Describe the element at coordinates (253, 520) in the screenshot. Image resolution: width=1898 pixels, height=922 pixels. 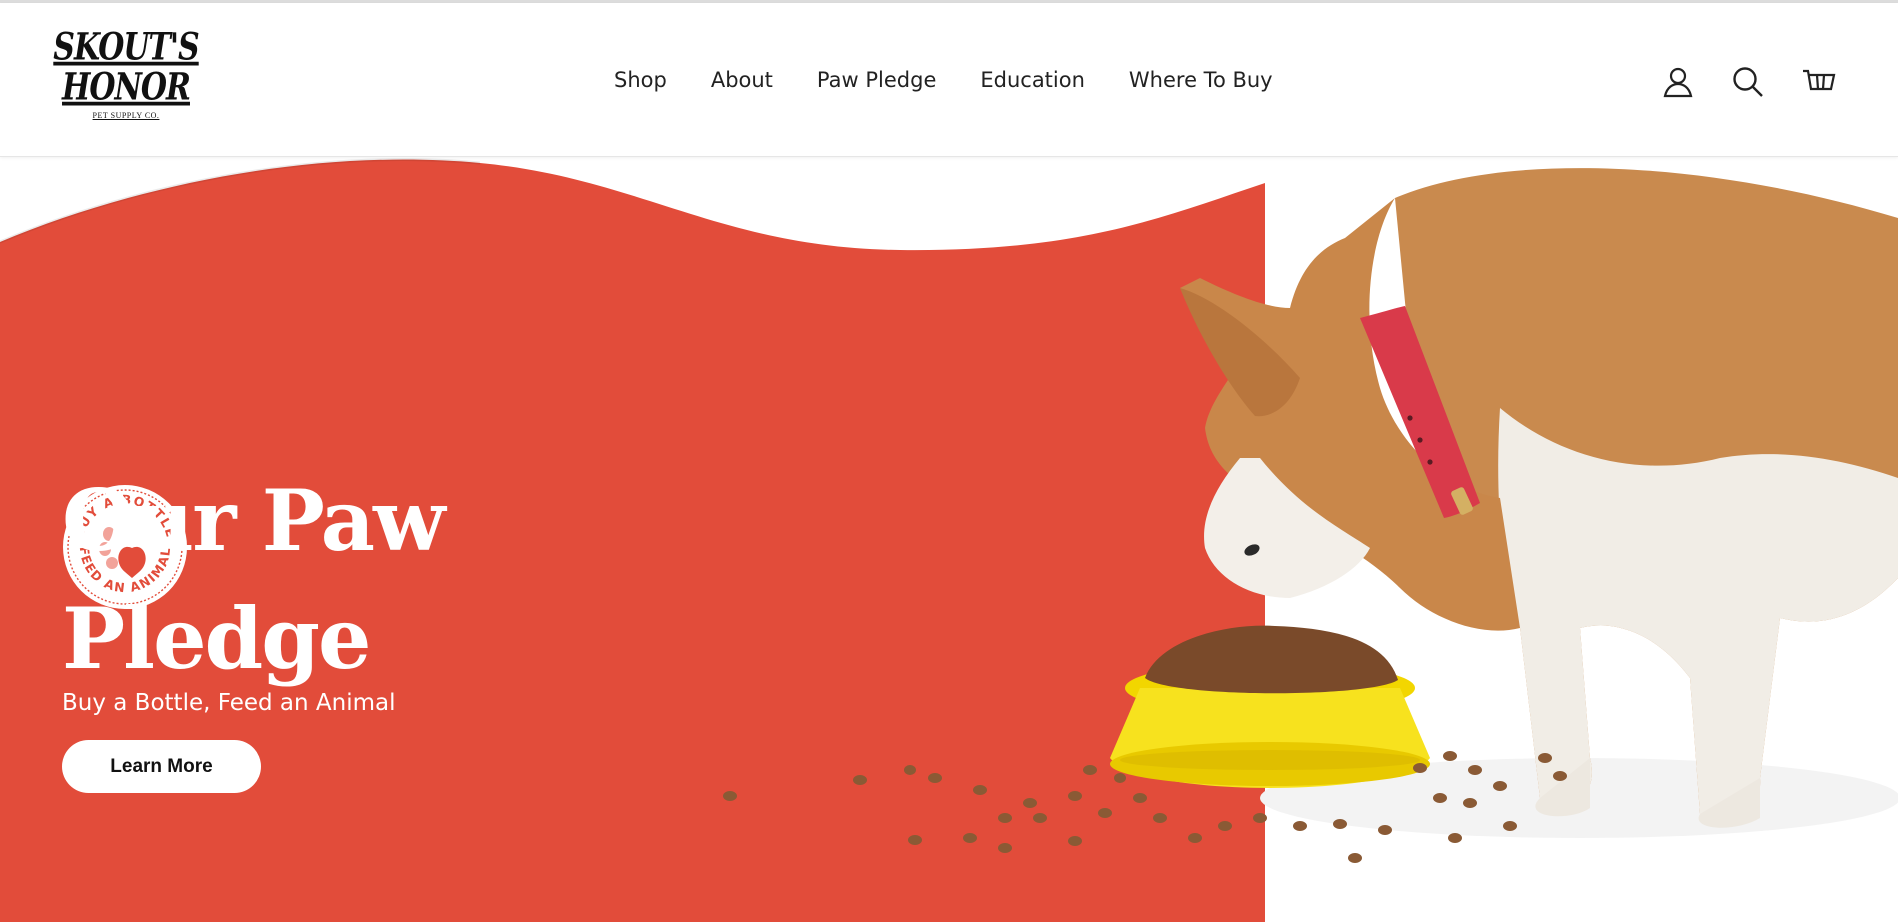
I see `hero-title-line-1: Our Paw` at that location.